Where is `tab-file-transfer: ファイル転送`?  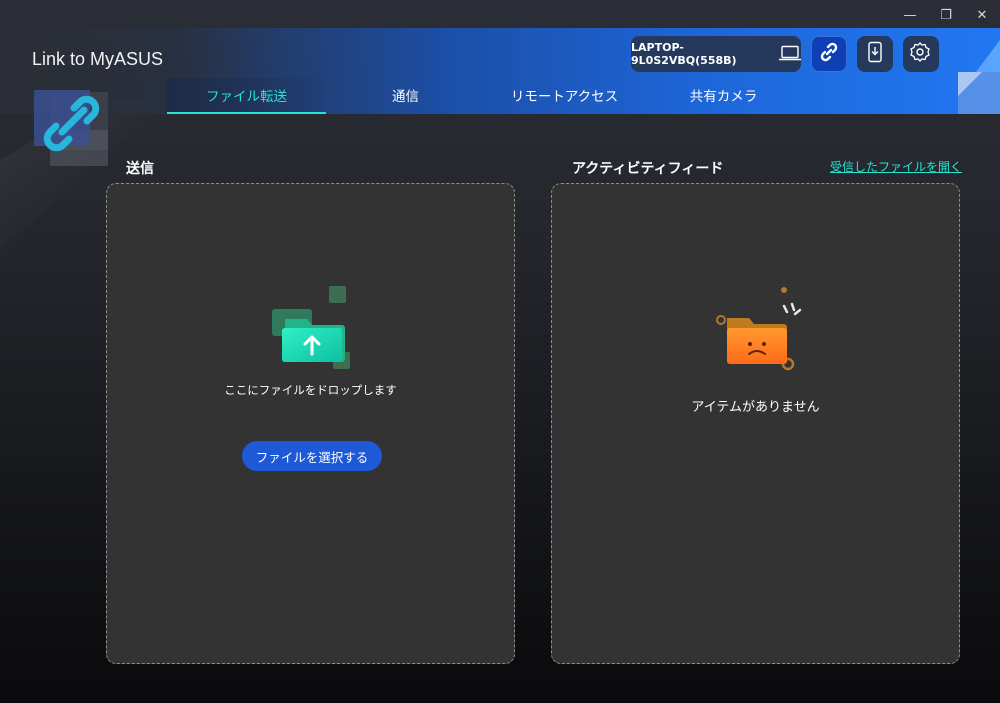
tab-file-transfer: ファイル転送 is located at coordinates (246, 96).